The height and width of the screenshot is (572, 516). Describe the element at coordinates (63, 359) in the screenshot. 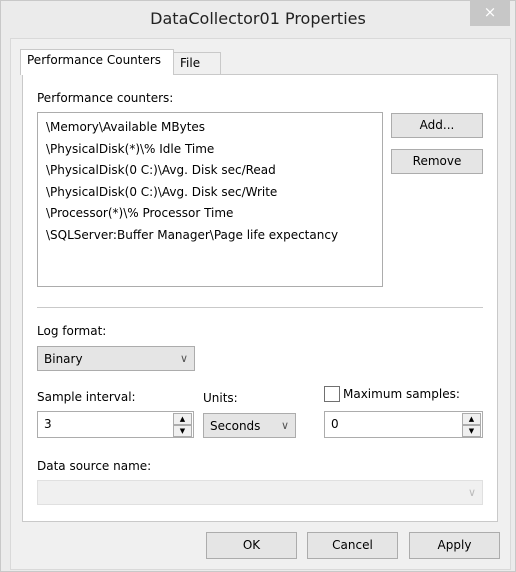

I see `log-format-value: Binary` at that location.